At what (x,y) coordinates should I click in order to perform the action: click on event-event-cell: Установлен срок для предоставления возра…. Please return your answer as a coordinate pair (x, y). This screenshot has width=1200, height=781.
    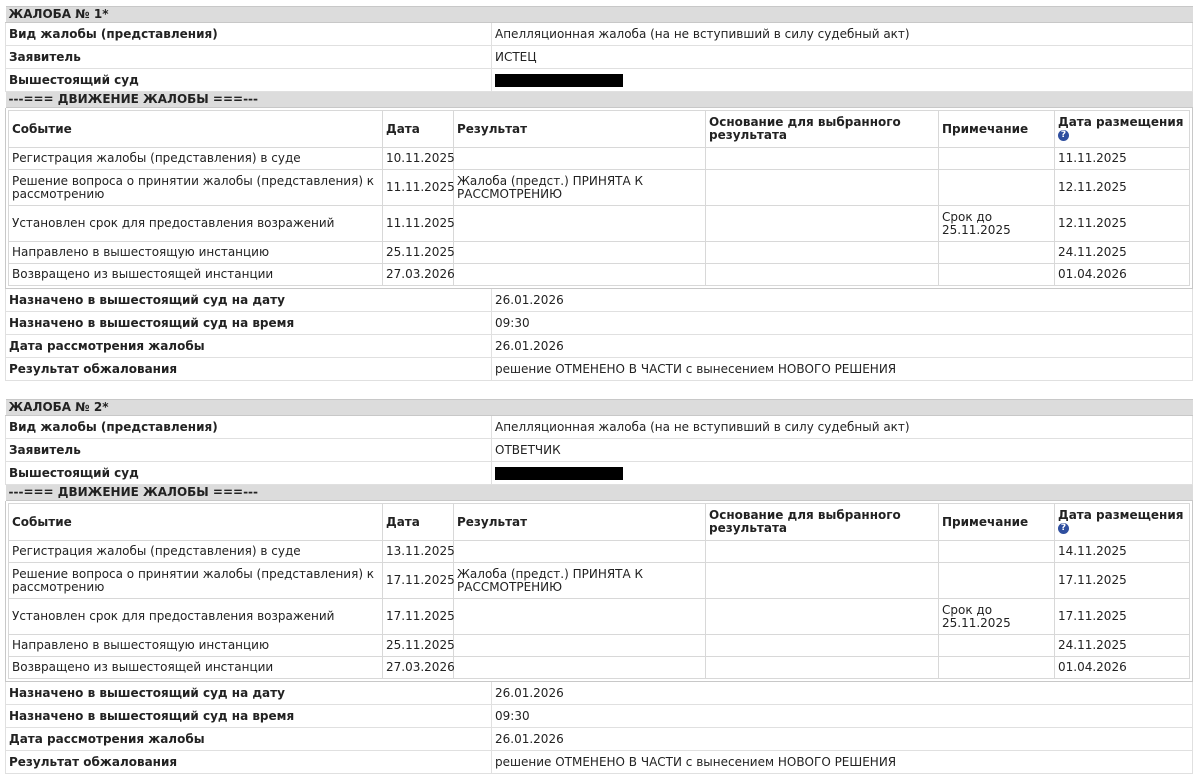
    Looking at the image, I should click on (195, 616).